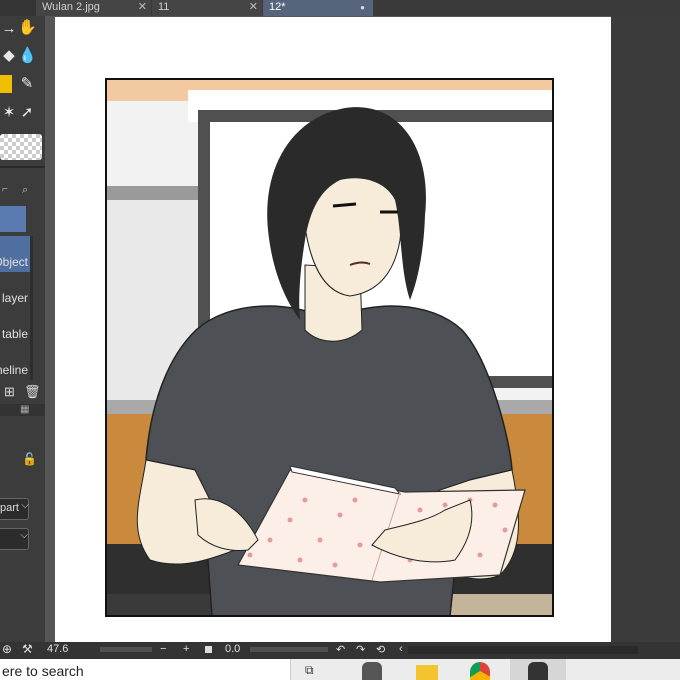 The width and height of the screenshot is (680, 680). What do you see at coordinates (427, 672) in the screenshot?
I see `file-explorer-icon` at bounding box center [427, 672].